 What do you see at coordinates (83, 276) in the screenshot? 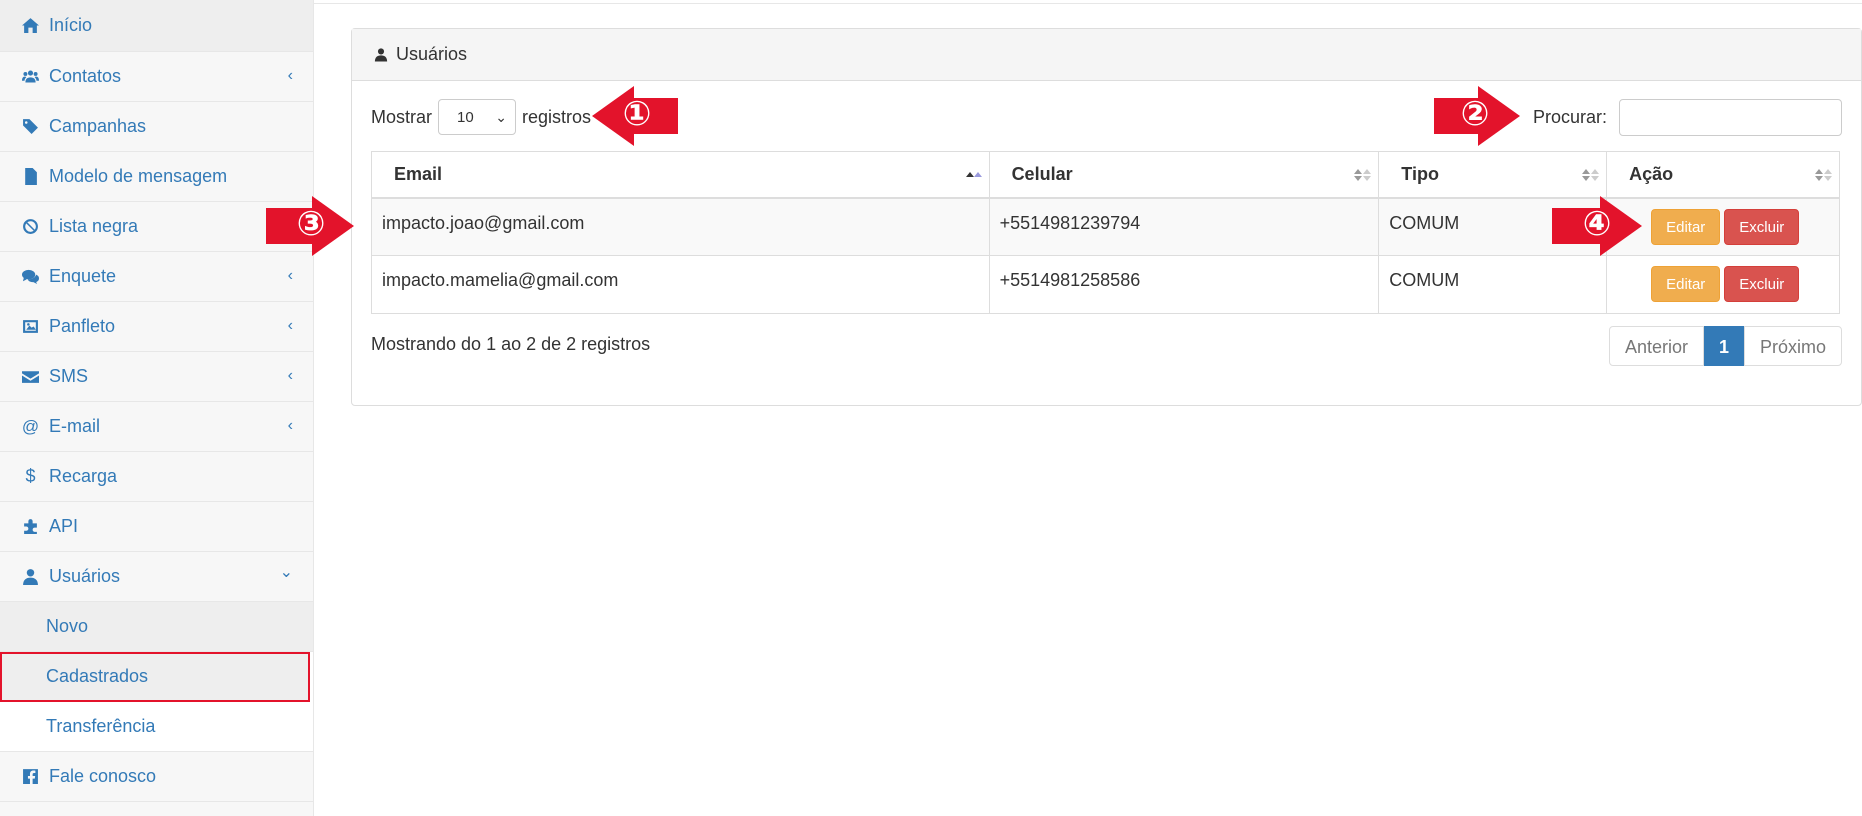
I see `sidebar-item-label: Enquete` at bounding box center [83, 276].